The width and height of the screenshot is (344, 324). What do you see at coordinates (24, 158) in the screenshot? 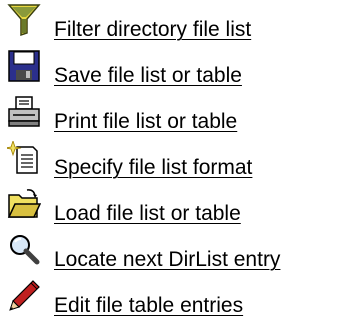
I see `new-document-sparkle-icon` at bounding box center [24, 158].